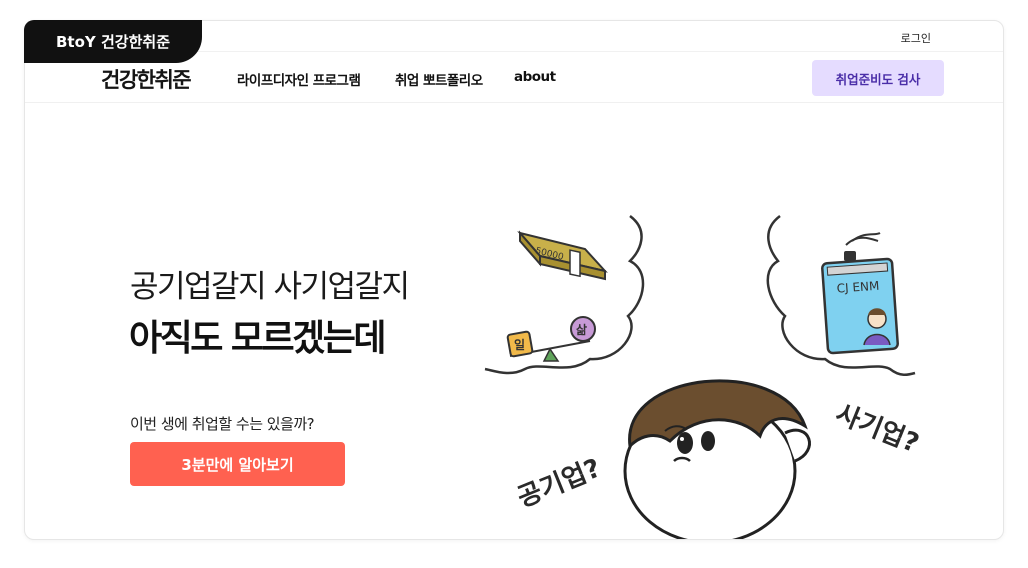 The height and width of the screenshot is (568, 1028). Describe the element at coordinates (858, 287) in the screenshot. I see `svg-text: CJ ENM` at that location.